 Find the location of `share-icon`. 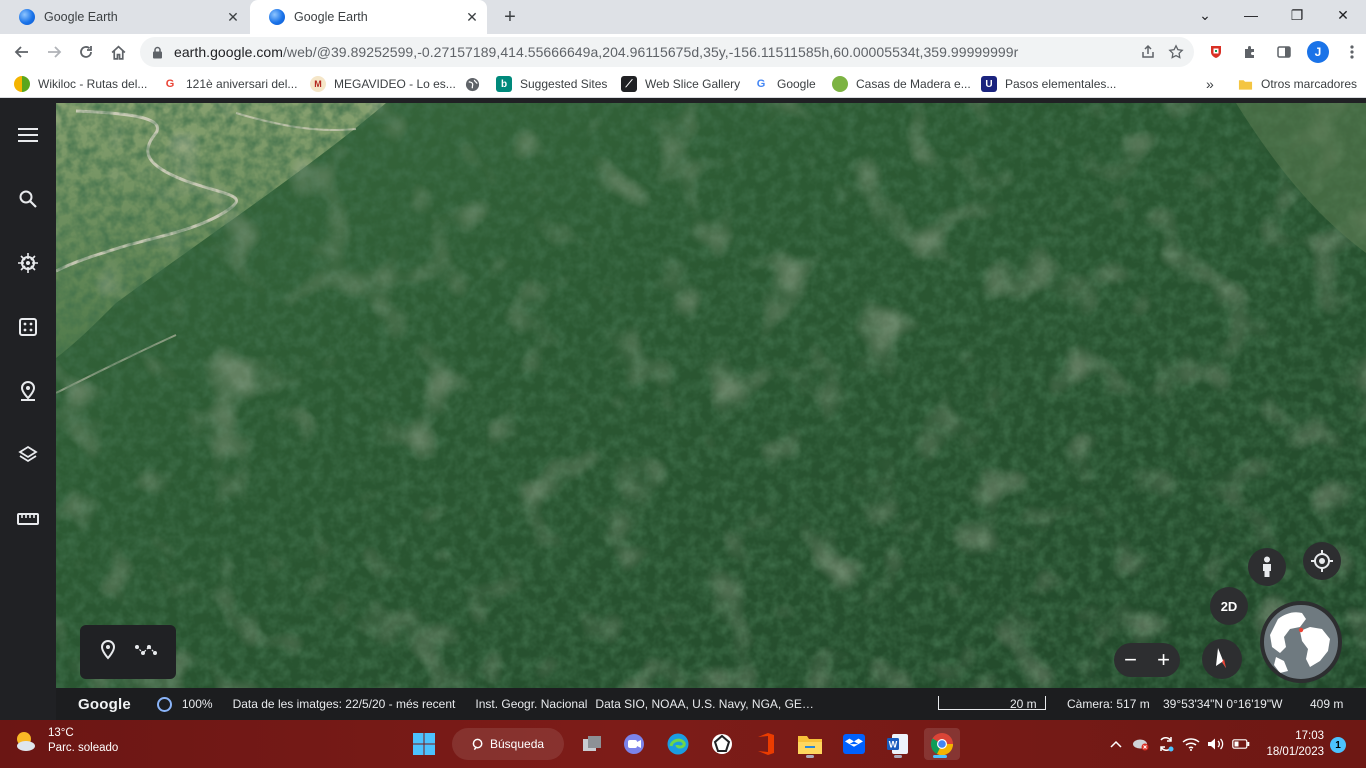

share-icon is located at coordinates (1148, 52).